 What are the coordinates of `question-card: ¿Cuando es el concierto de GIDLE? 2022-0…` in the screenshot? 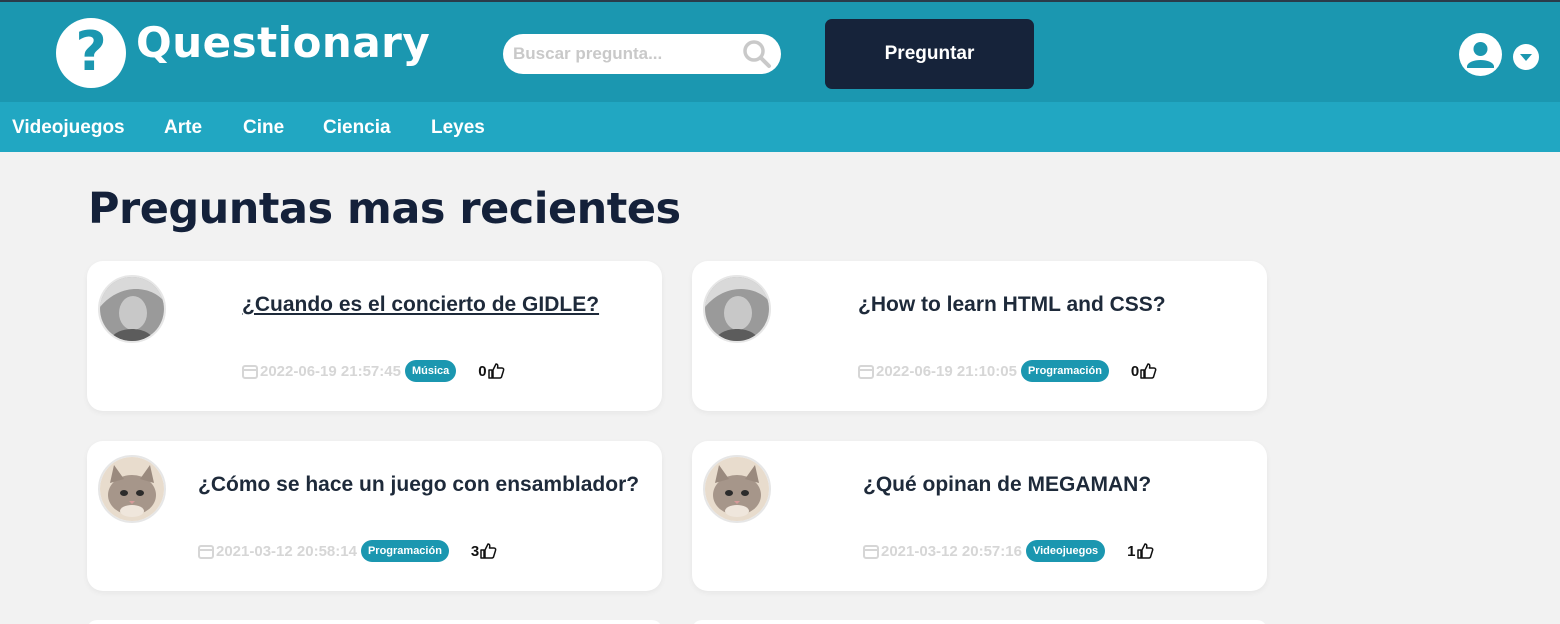 It's located at (374, 336).